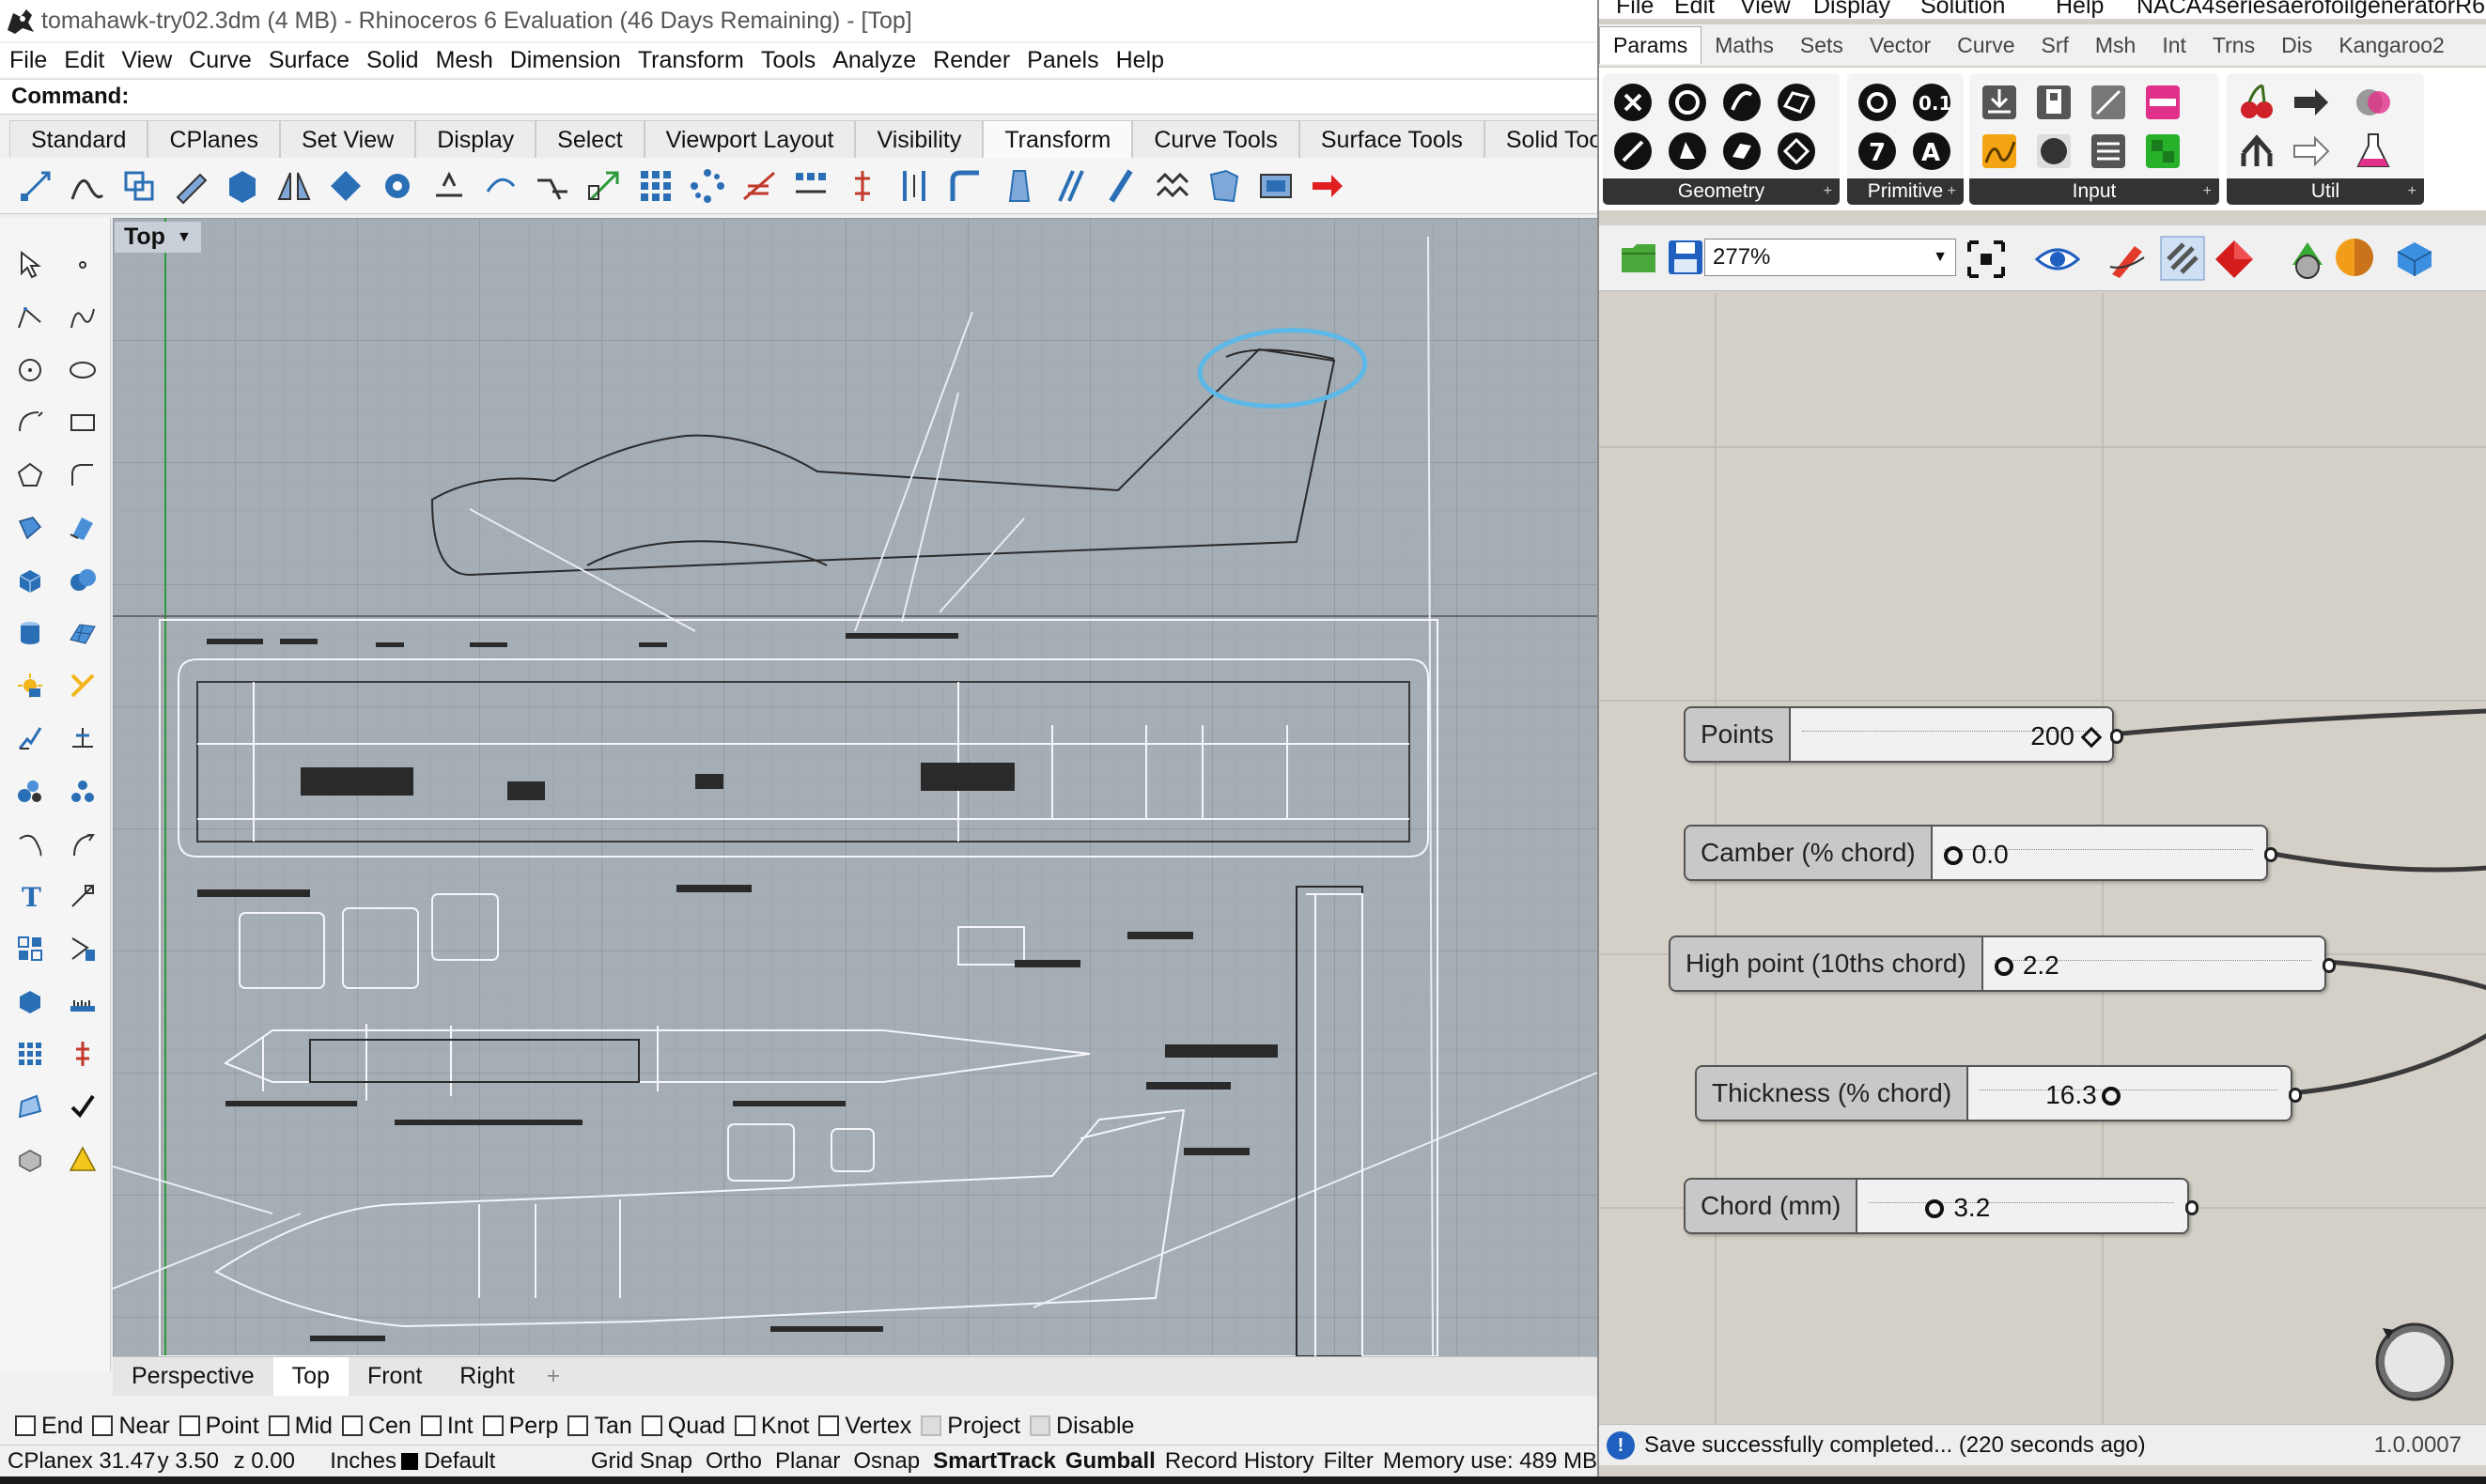 The width and height of the screenshot is (2486, 1484). Describe the element at coordinates (348, 139) in the screenshot. I see `tab-set-view: Set View` at that location.